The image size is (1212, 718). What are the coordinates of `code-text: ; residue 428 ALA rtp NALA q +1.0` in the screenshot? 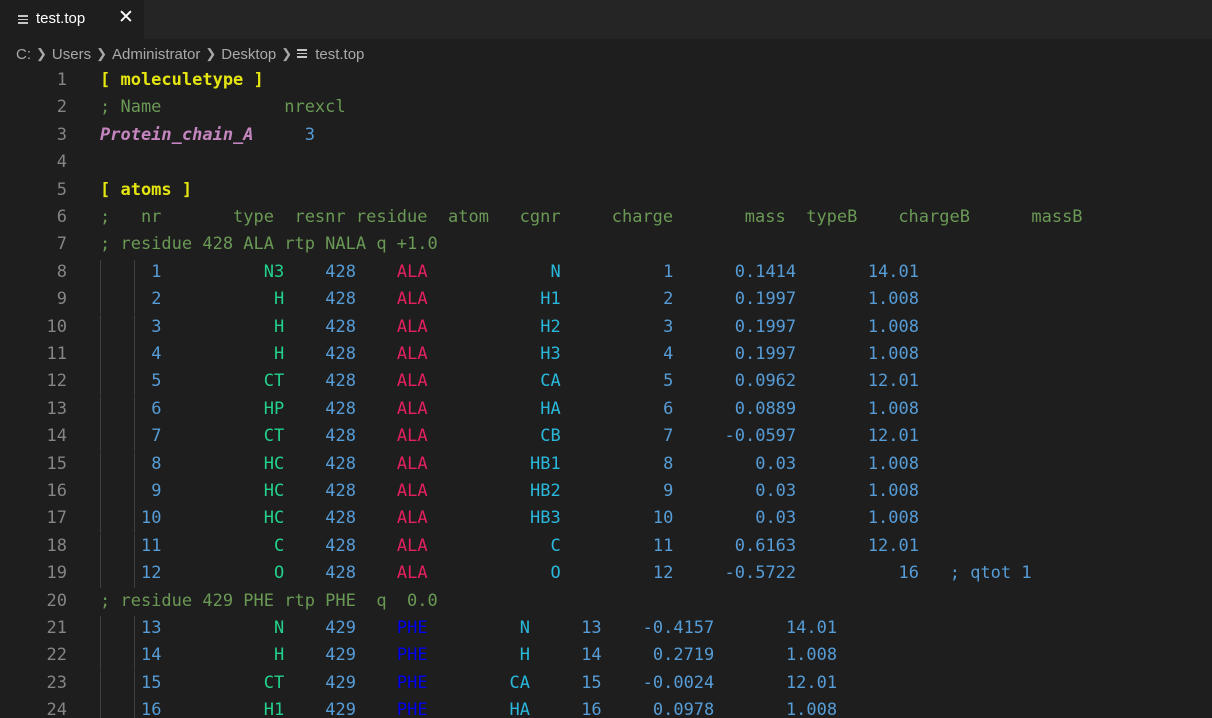 It's located at (269, 244).